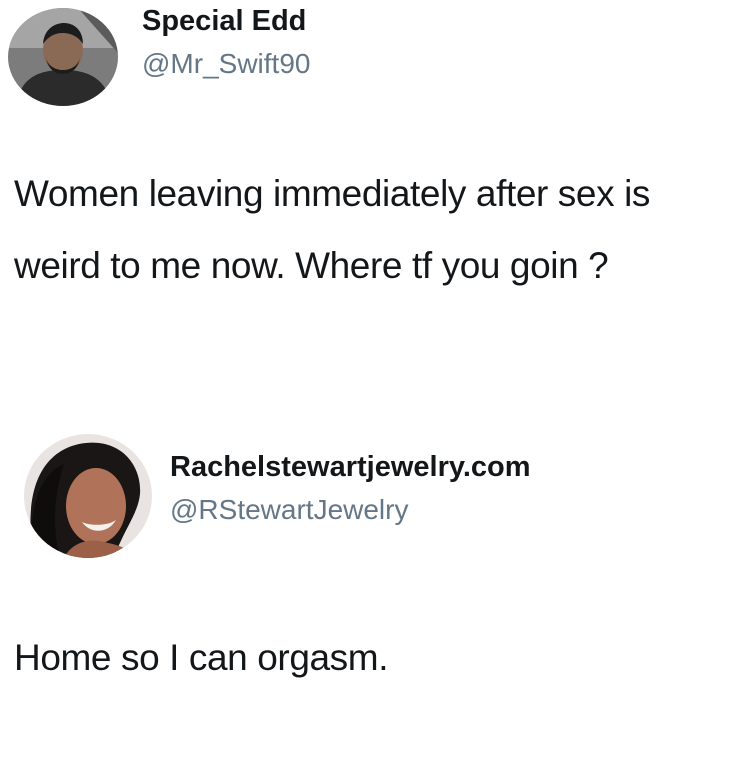  I want to click on display-name: Rachelstewartjewelry.com, so click(350, 467).